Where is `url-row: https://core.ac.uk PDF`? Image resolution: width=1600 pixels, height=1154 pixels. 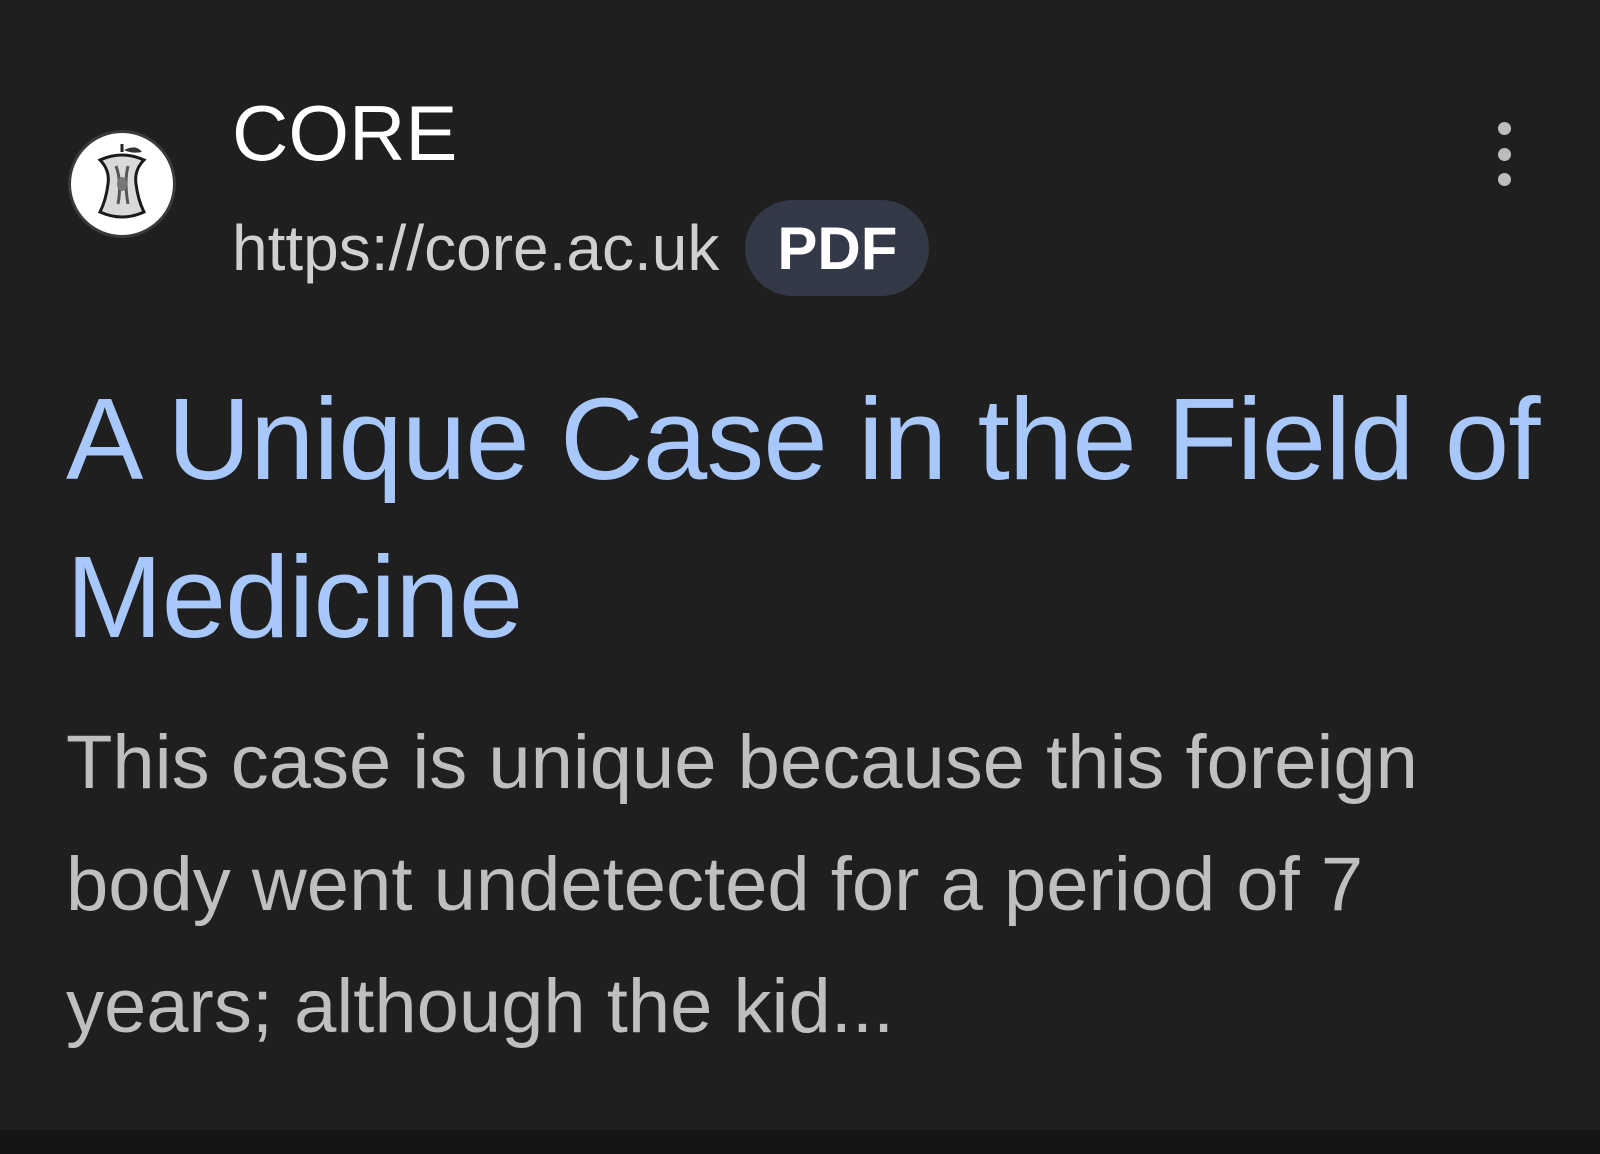 url-row: https://core.ac.uk PDF is located at coordinates (581, 248).